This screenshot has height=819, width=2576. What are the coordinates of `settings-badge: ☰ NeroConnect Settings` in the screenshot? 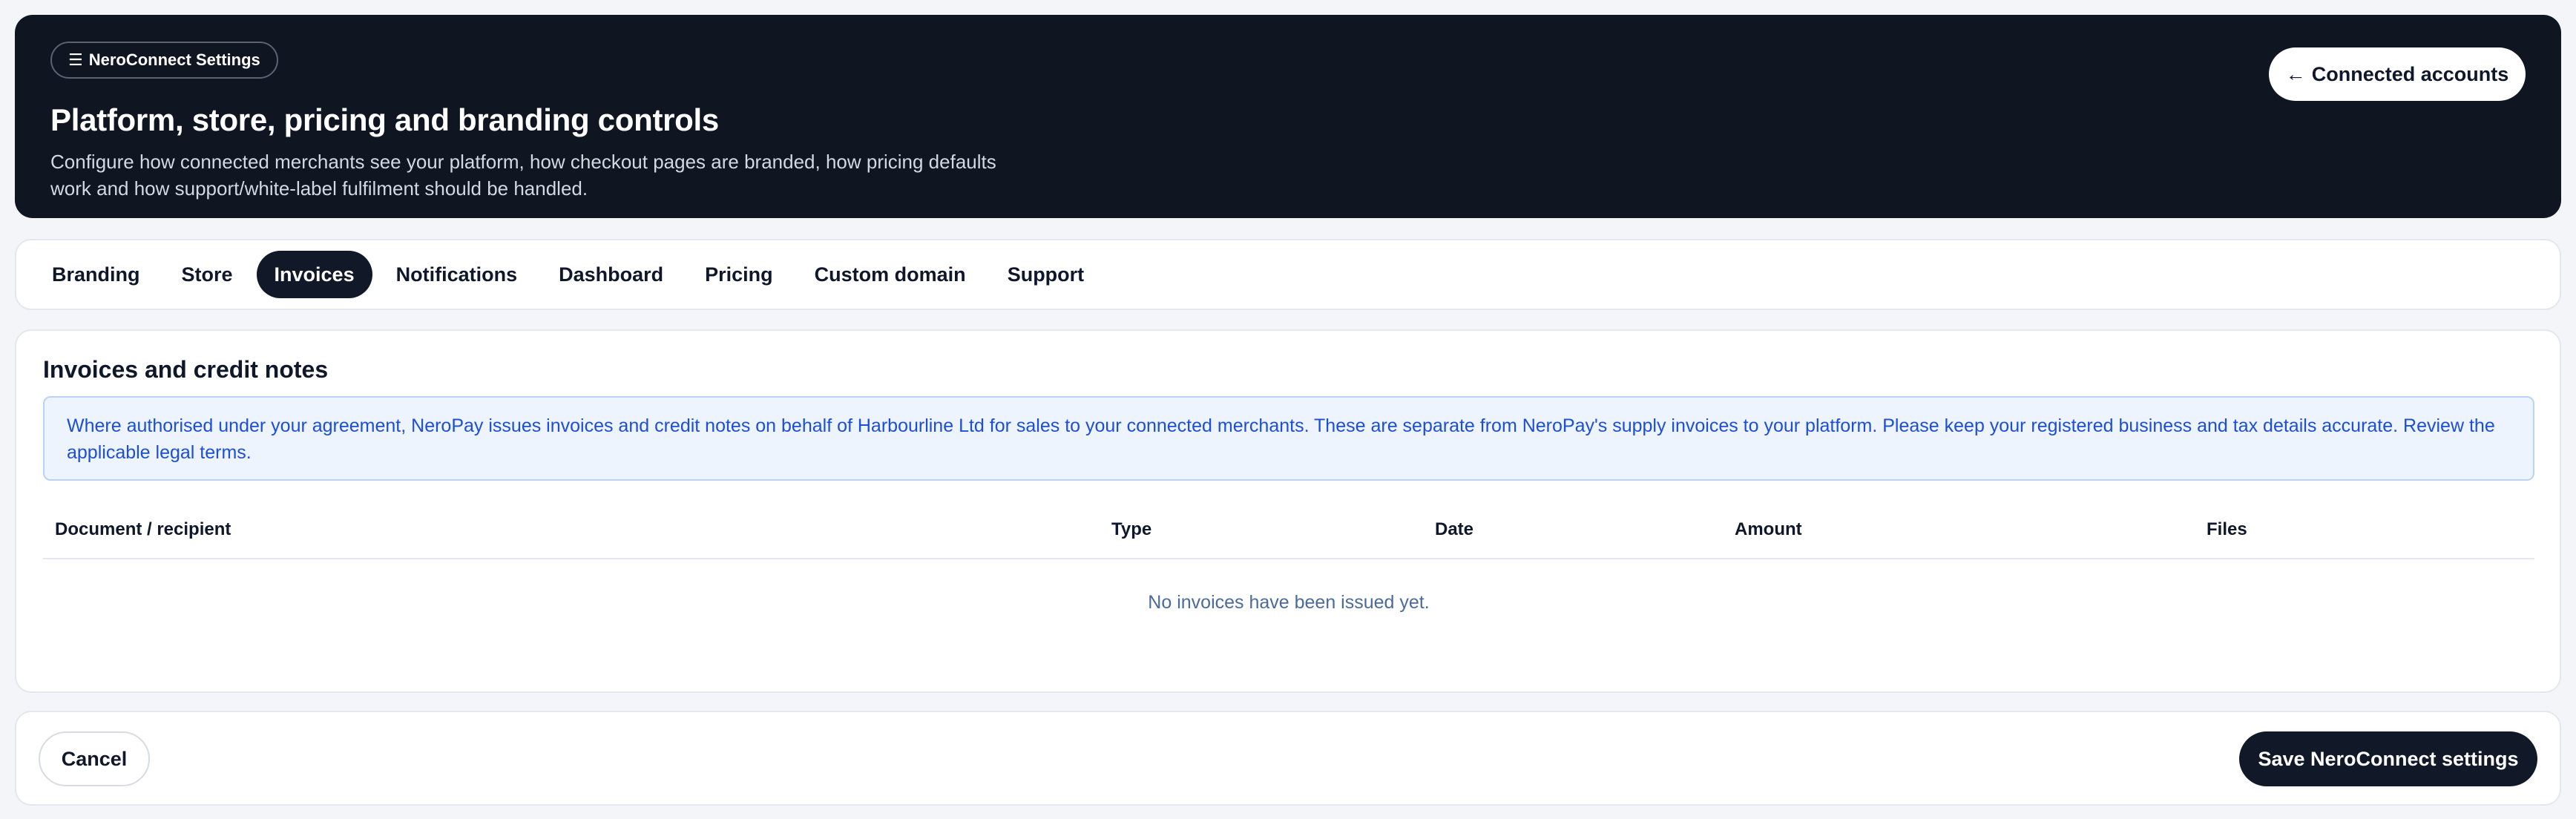 It's located at (164, 61).